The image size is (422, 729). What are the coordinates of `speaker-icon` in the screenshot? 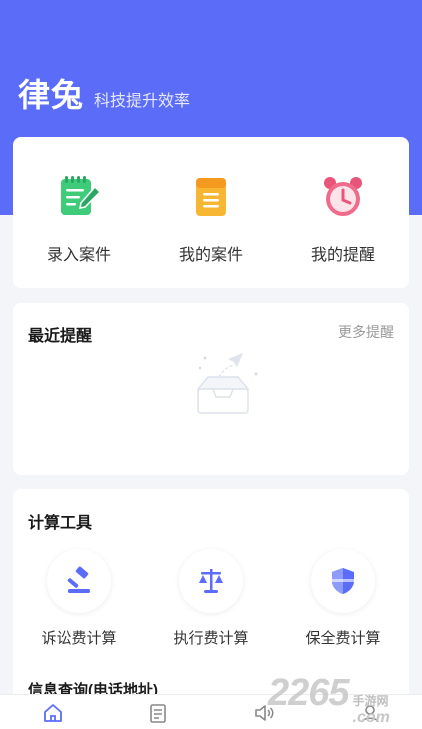 It's located at (264, 713).